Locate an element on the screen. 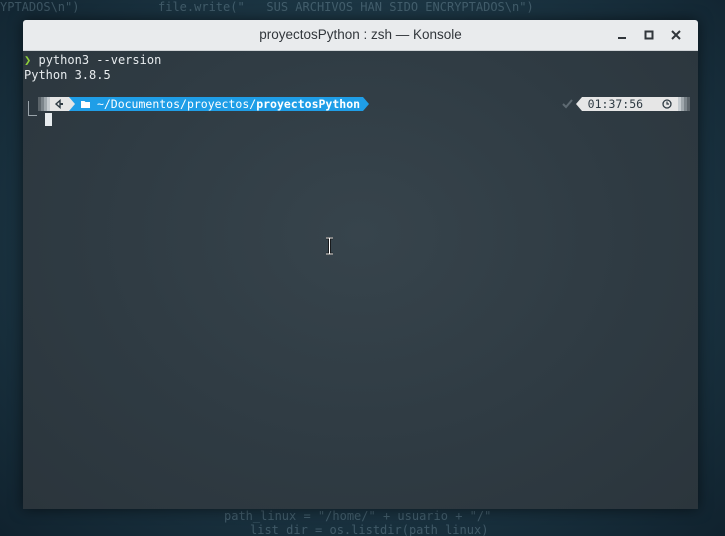 Image resolution: width=725 pixels, height=536 pixels. background-code-line: list_dir = os.listdir(path_linux) is located at coordinates (369, 529).